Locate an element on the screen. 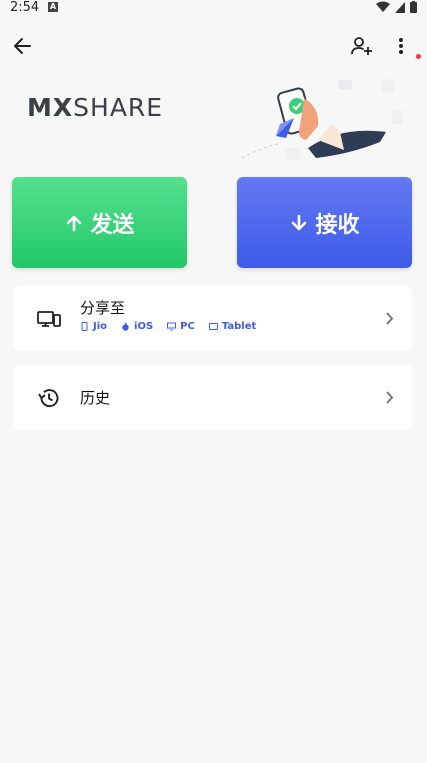  receive-button: 接收 is located at coordinates (324, 222).